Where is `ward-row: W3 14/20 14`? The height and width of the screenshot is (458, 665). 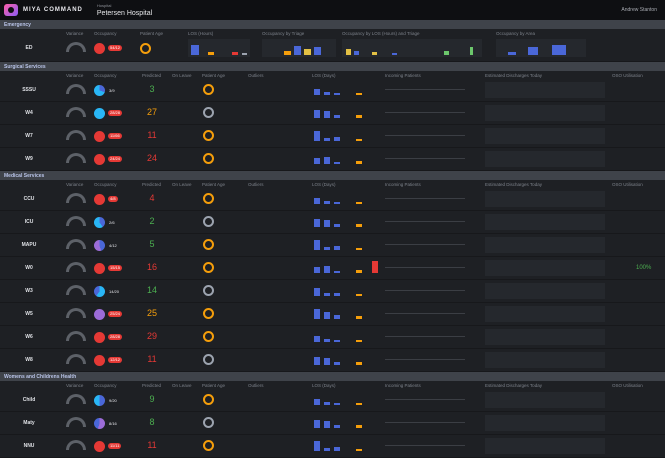 ward-row: W3 14/20 14 is located at coordinates (332, 291).